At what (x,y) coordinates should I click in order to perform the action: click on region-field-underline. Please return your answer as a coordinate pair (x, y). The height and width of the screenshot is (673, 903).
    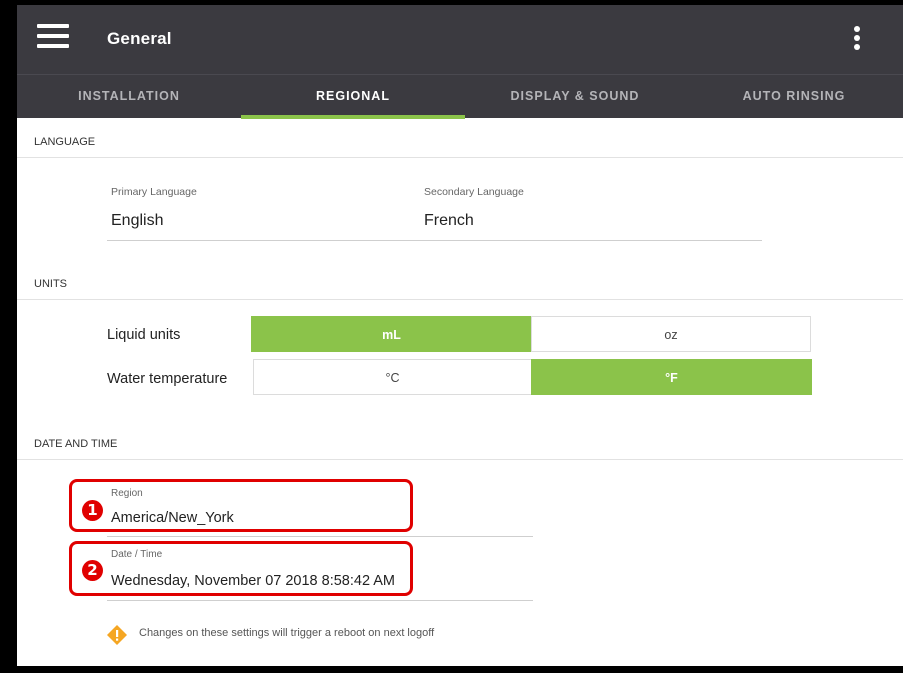
    Looking at the image, I should click on (320, 536).